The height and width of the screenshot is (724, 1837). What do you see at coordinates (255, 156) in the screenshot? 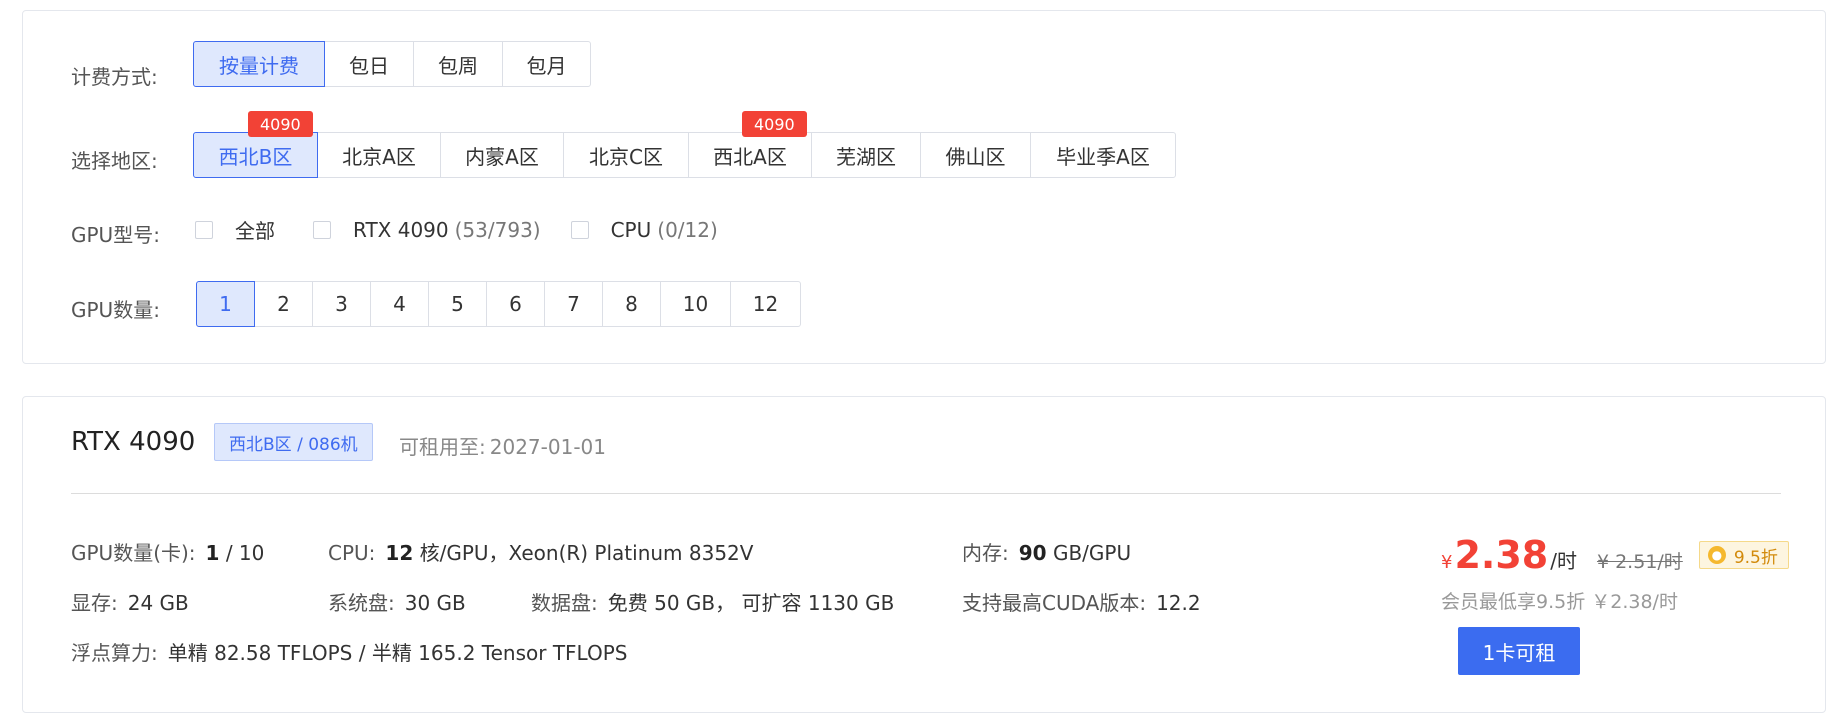
I see `region-option-label: 西北B区` at bounding box center [255, 156].